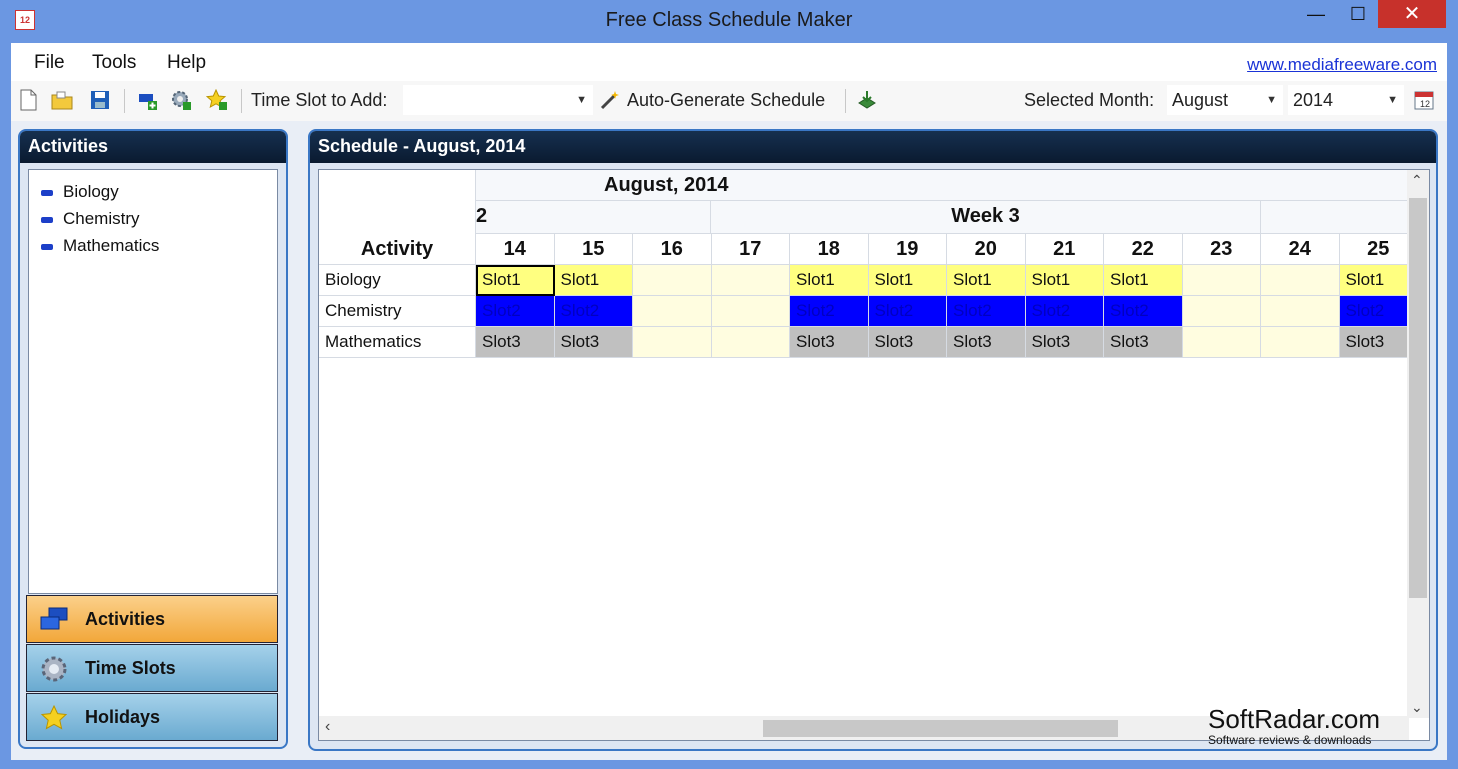  I want to click on list-item: Mathematics, so click(100, 246).